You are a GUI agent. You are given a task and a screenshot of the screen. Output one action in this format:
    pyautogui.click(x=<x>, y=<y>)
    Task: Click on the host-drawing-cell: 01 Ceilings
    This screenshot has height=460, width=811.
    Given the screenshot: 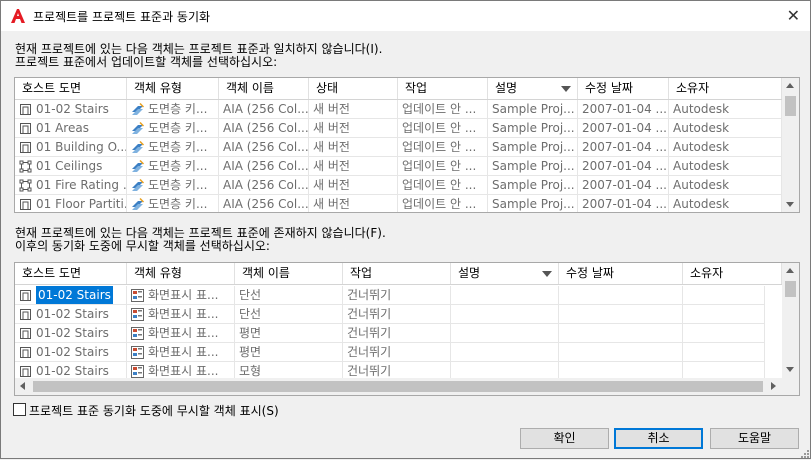 What is the action you would take?
    pyautogui.click(x=71, y=166)
    